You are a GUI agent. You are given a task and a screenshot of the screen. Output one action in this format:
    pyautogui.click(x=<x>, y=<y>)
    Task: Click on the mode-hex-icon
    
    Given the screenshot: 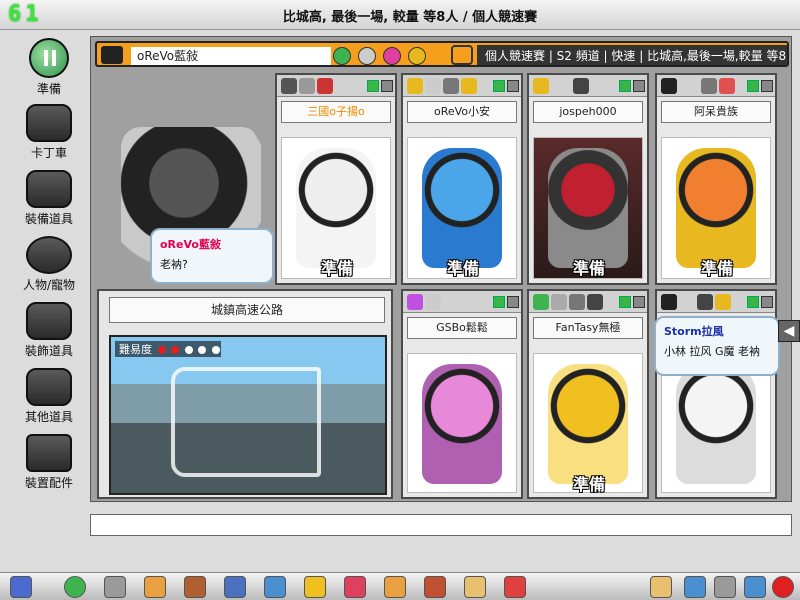 What is the action you would take?
    pyautogui.click(x=462, y=55)
    